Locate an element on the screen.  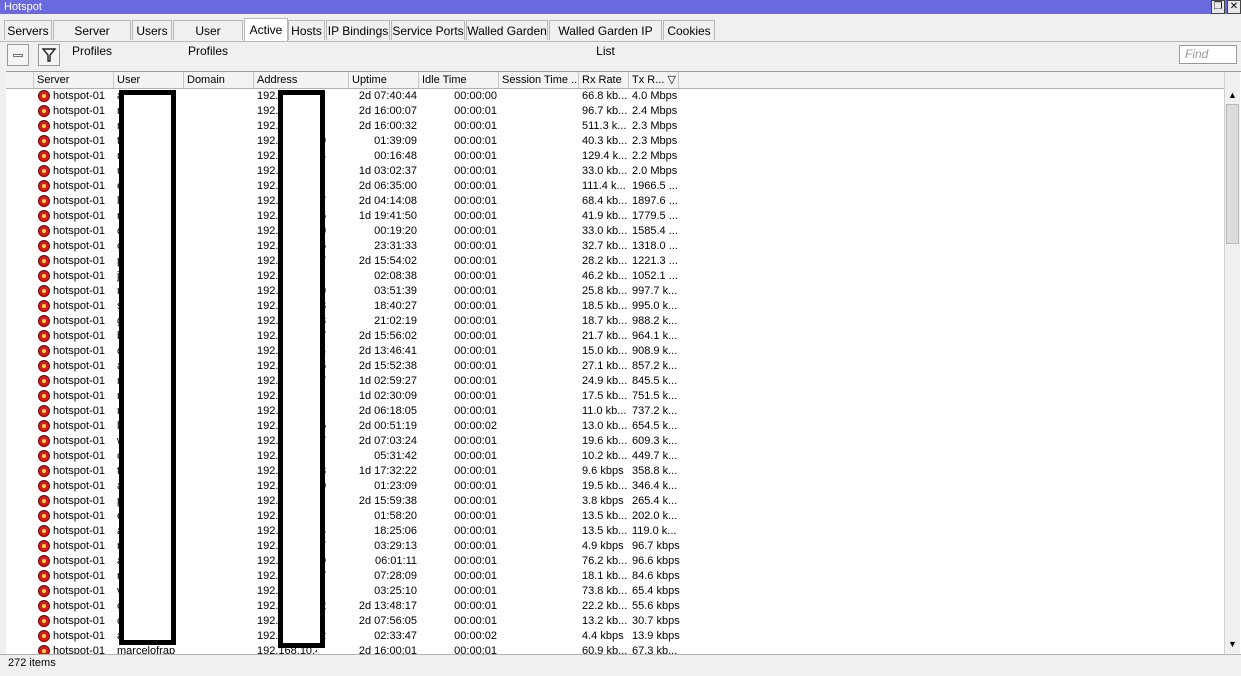
cell-uptime: 2d 15:54:02 is located at coordinates (387, 261).